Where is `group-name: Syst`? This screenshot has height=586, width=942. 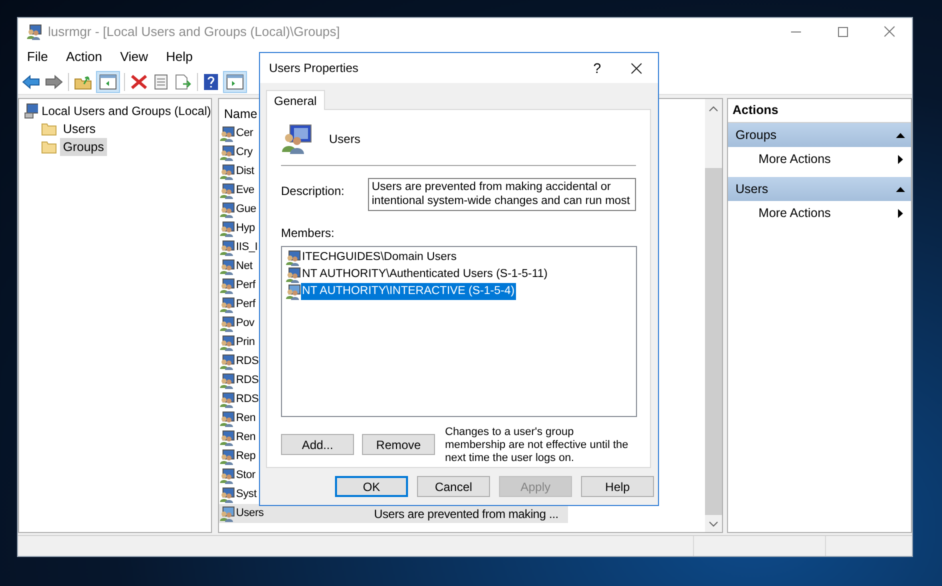 group-name: Syst is located at coordinates (246, 494).